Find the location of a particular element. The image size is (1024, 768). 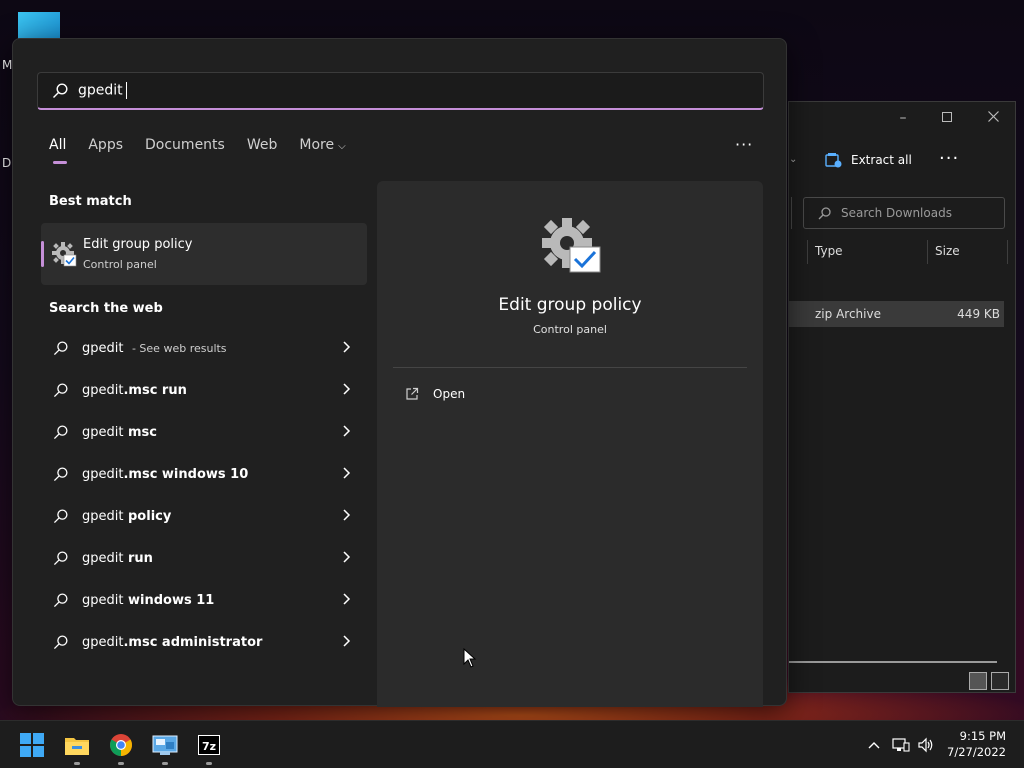

web-result-text: gpedit.msc windows 10 is located at coordinates (167, 474).